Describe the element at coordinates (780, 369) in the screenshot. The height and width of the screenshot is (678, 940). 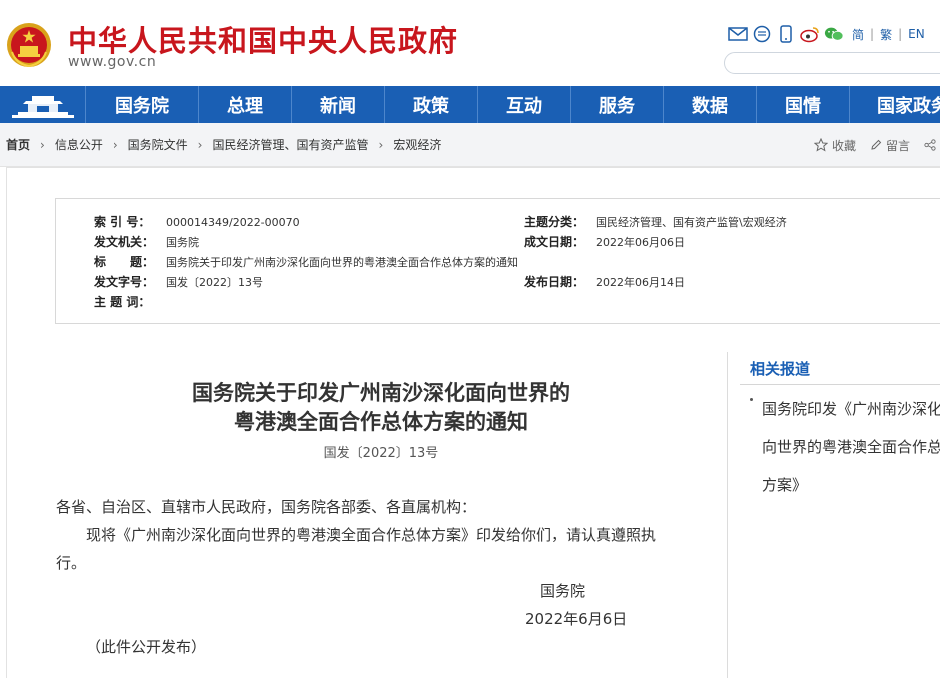
I see `related-reports-heading: 相关报道` at that location.